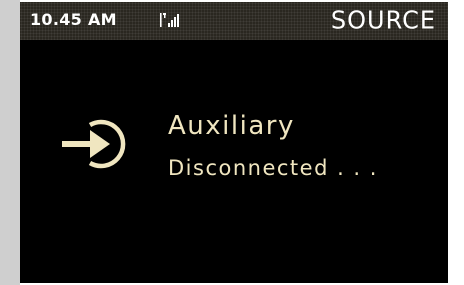 This screenshot has height=285, width=464. I want to click on source-name: Auxiliary, so click(231, 126).